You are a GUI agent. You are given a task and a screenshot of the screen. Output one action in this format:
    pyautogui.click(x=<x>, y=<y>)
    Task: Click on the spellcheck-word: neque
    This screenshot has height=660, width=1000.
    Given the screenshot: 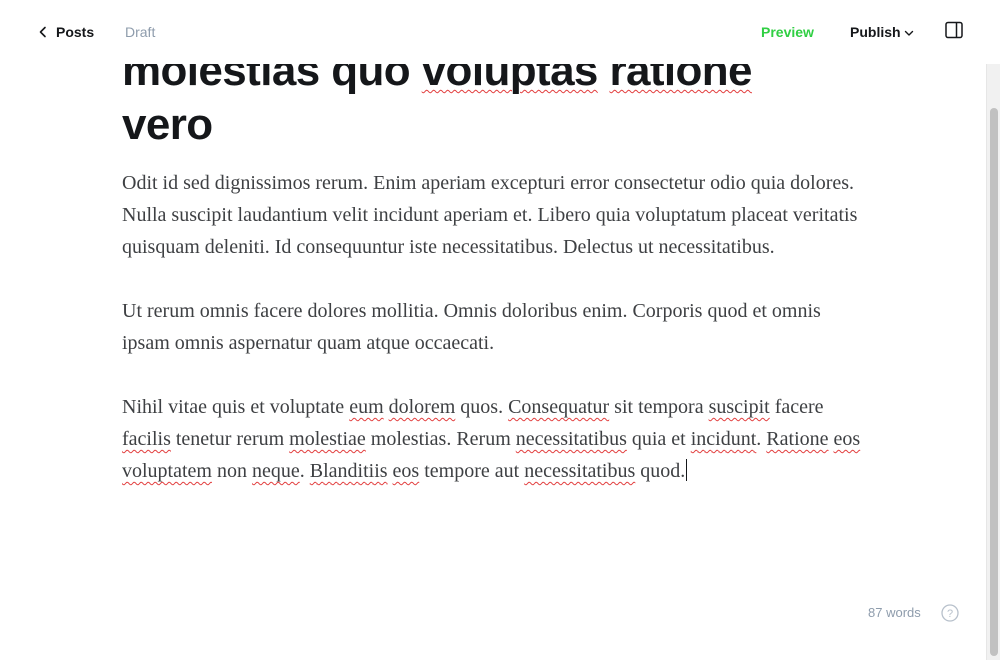 What is the action you would take?
    pyautogui.click(x=275, y=471)
    